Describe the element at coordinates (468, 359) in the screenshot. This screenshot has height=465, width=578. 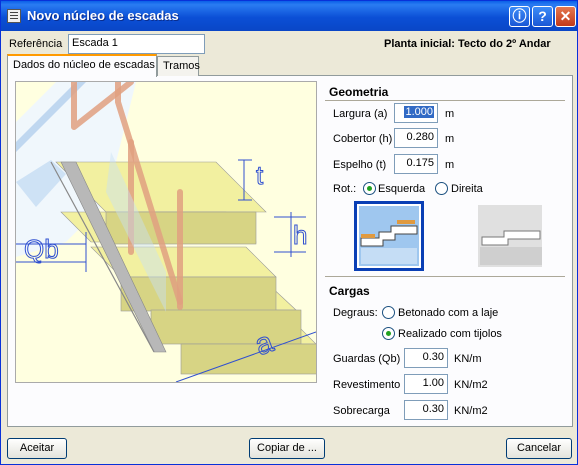
I see `guardas-unit: KN/m` at that location.